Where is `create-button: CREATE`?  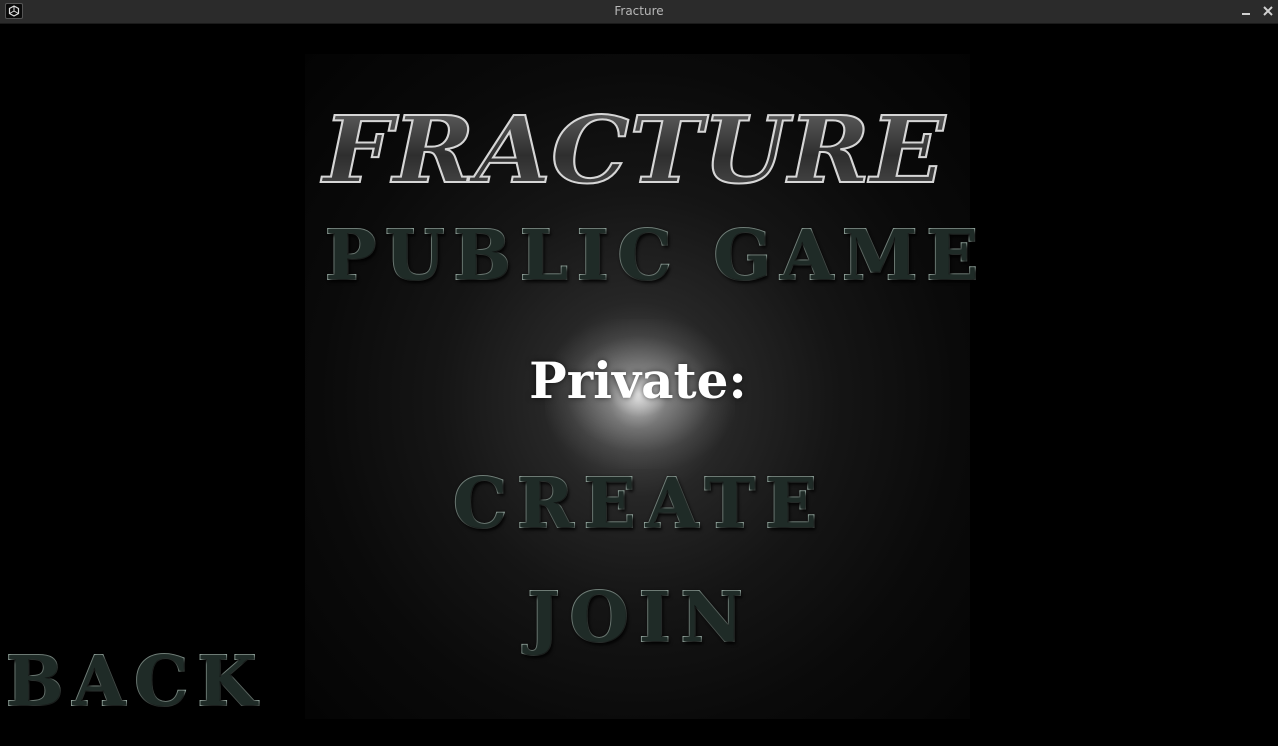
create-button: CREATE is located at coordinates (640, 504).